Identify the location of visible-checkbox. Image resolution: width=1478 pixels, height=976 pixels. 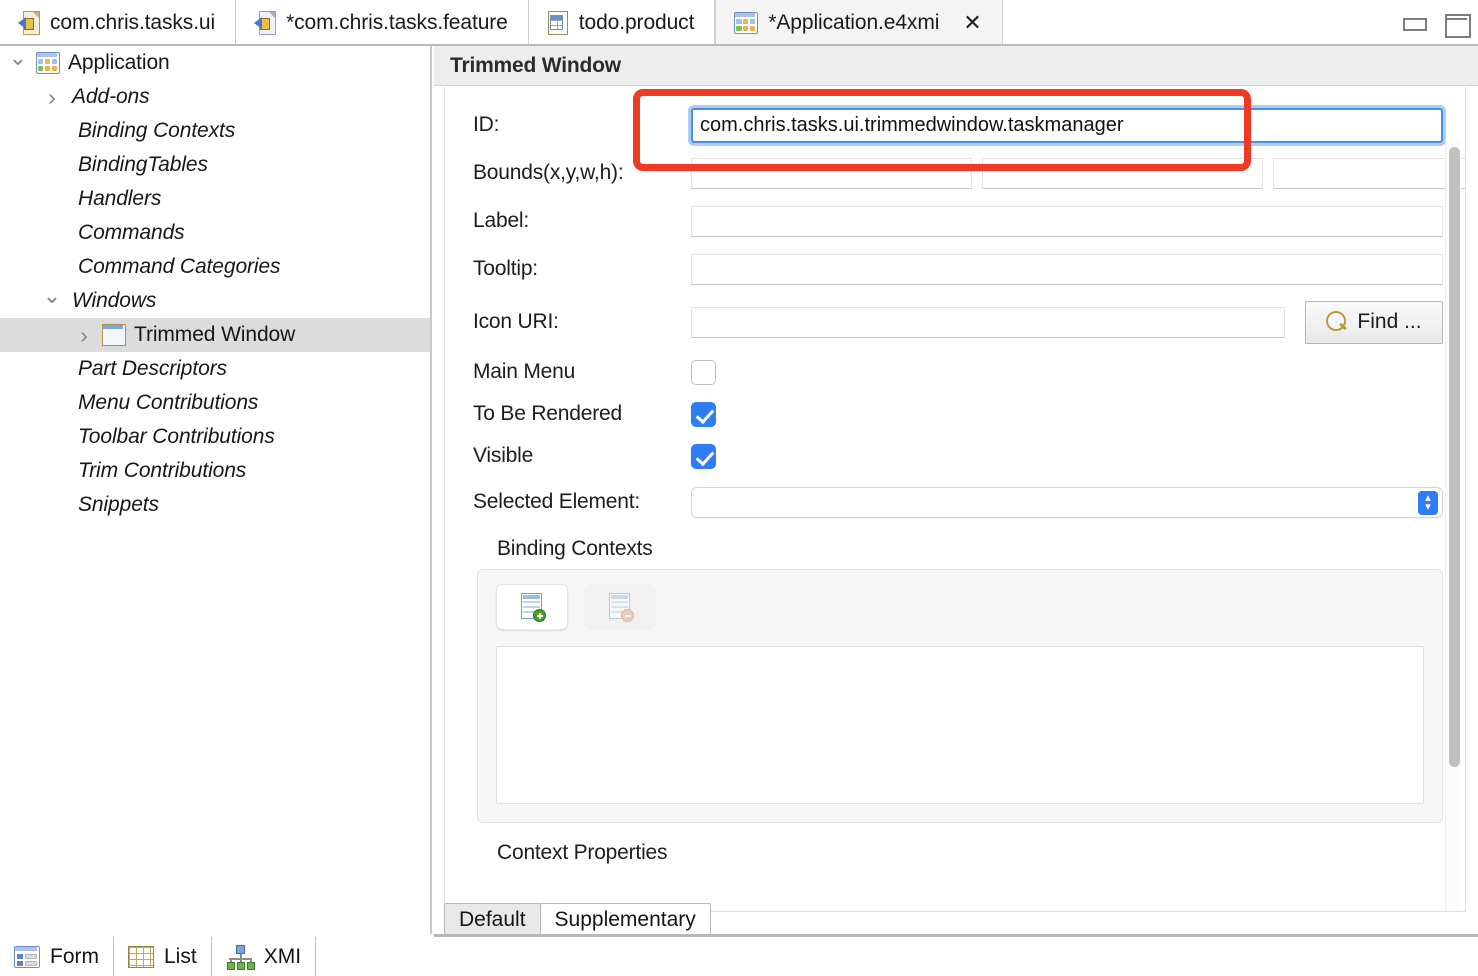
(703, 456).